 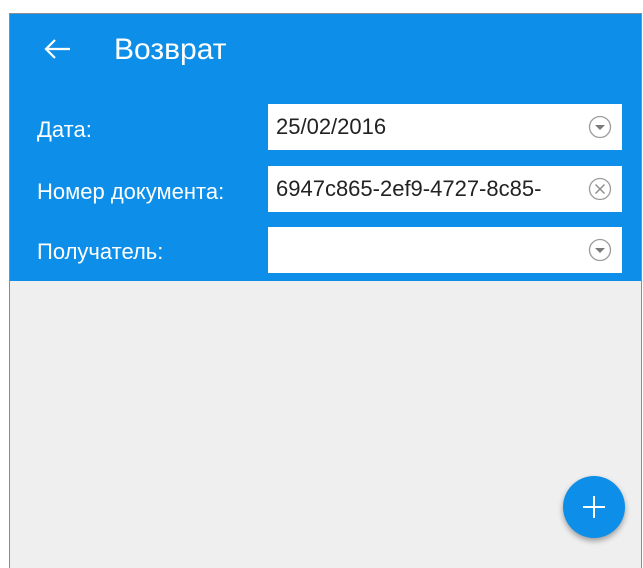 I want to click on document-number-label: Номер документа:, so click(x=131, y=191).